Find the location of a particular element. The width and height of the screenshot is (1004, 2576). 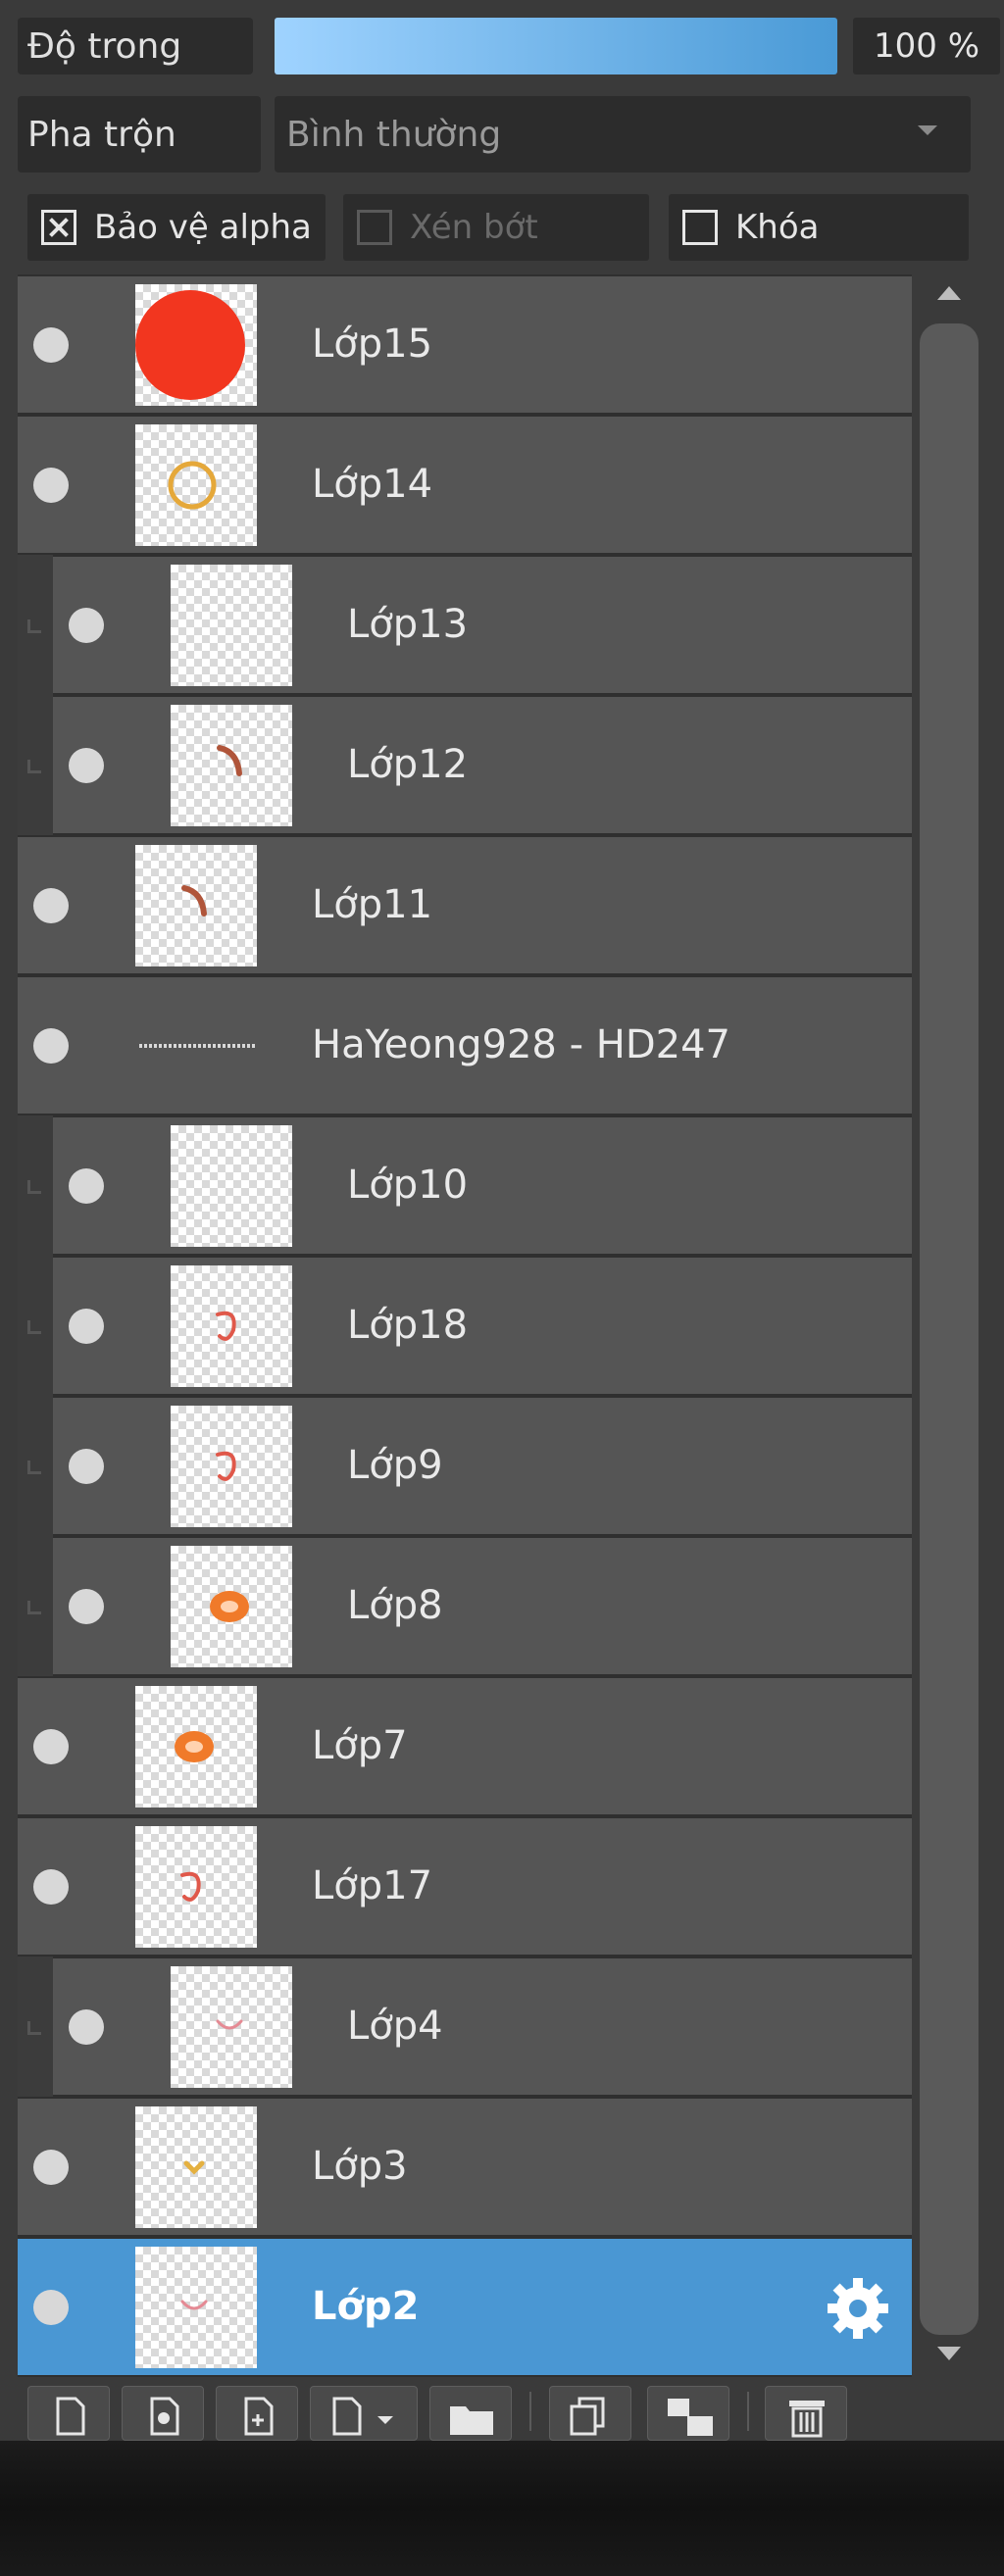

duplicate-layer-icon is located at coordinates (587, 2416).